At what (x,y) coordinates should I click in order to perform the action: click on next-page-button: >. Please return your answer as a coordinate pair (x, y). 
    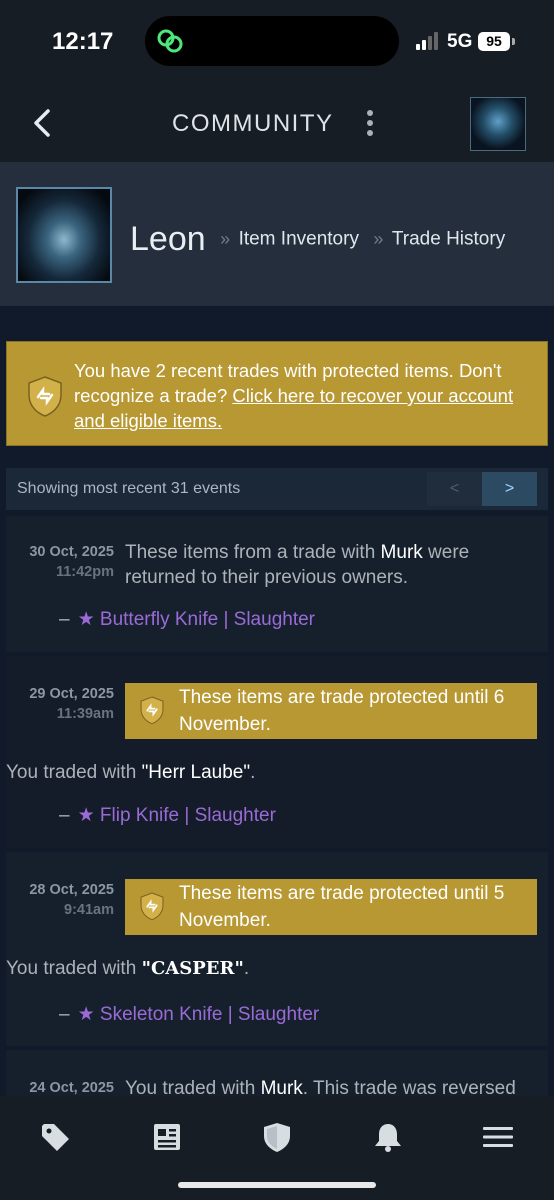
    Looking at the image, I should click on (509, 489).